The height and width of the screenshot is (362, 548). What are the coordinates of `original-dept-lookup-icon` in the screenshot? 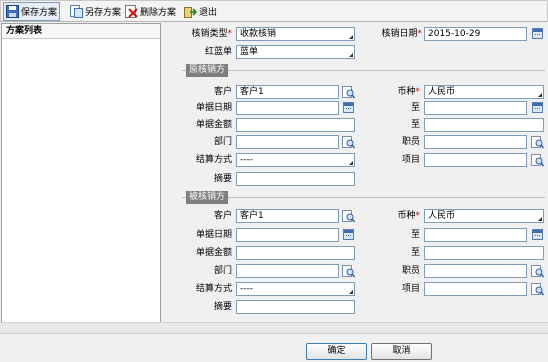 It's located at (348, 142).